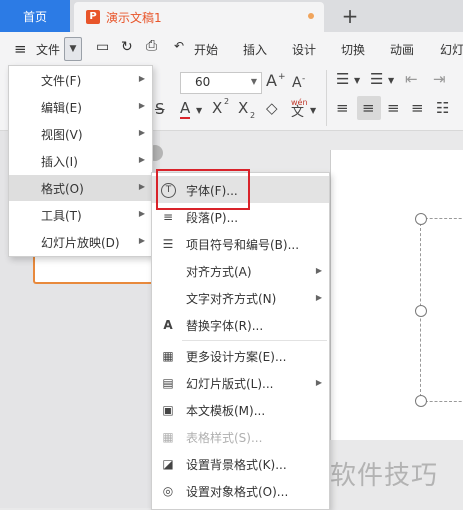 Image resolution: width=463 pixels, height=510 pixels. Describe the element at coordinates (59, 161) in the screenshot. I see `menu-item-label: 插入(I)` at that location.